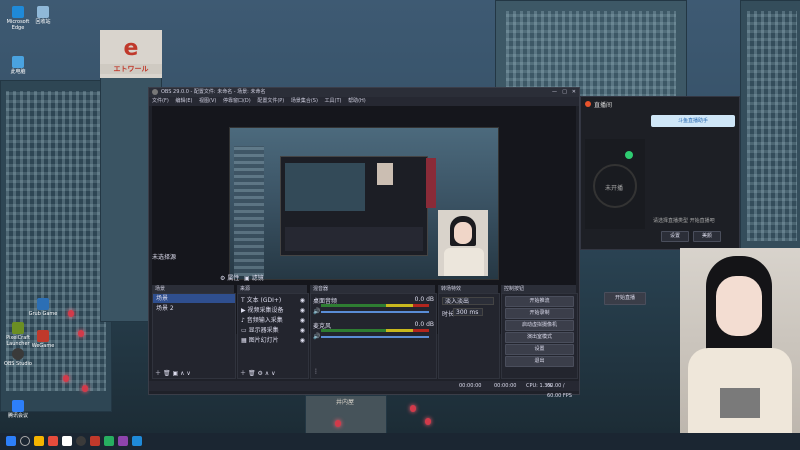 The height and width of the screenshot is (450, 800). I want to click on filter-icon: ▣, so click(175, 373).